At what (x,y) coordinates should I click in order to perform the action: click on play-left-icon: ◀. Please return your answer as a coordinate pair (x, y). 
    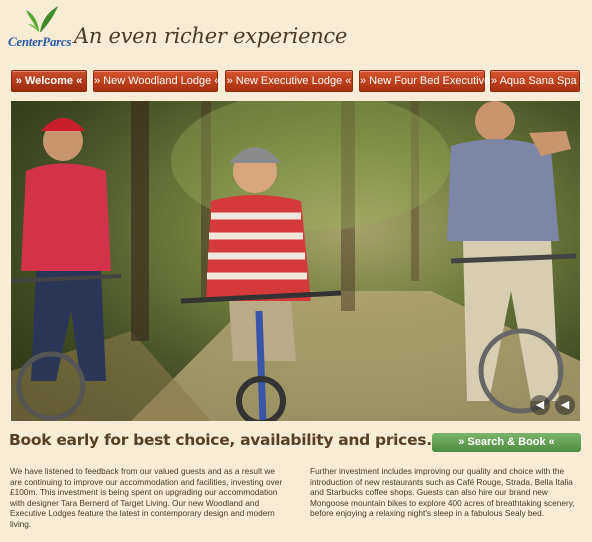
    Looking at the image, I should click on (540, 405).